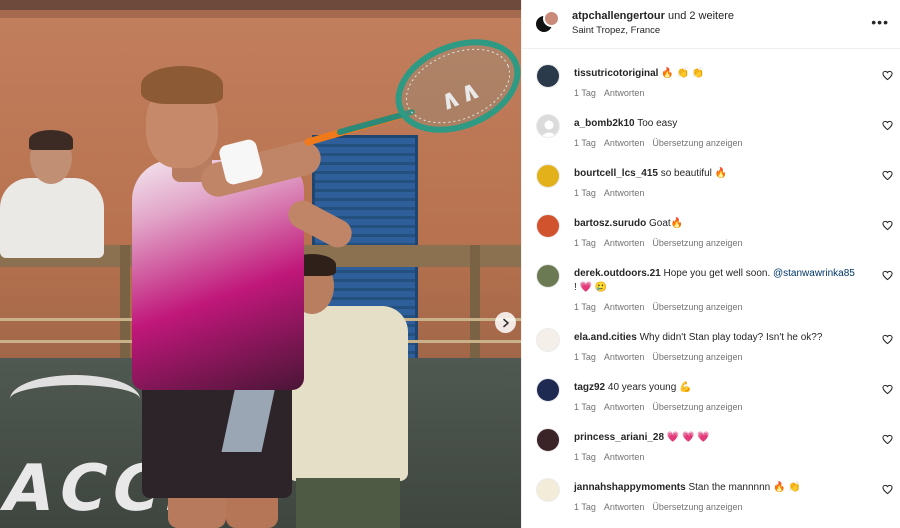 This screenshot has width=900, height=528. I want to click on comment-username: bourtcell_lcs_415, so click(616, 173).